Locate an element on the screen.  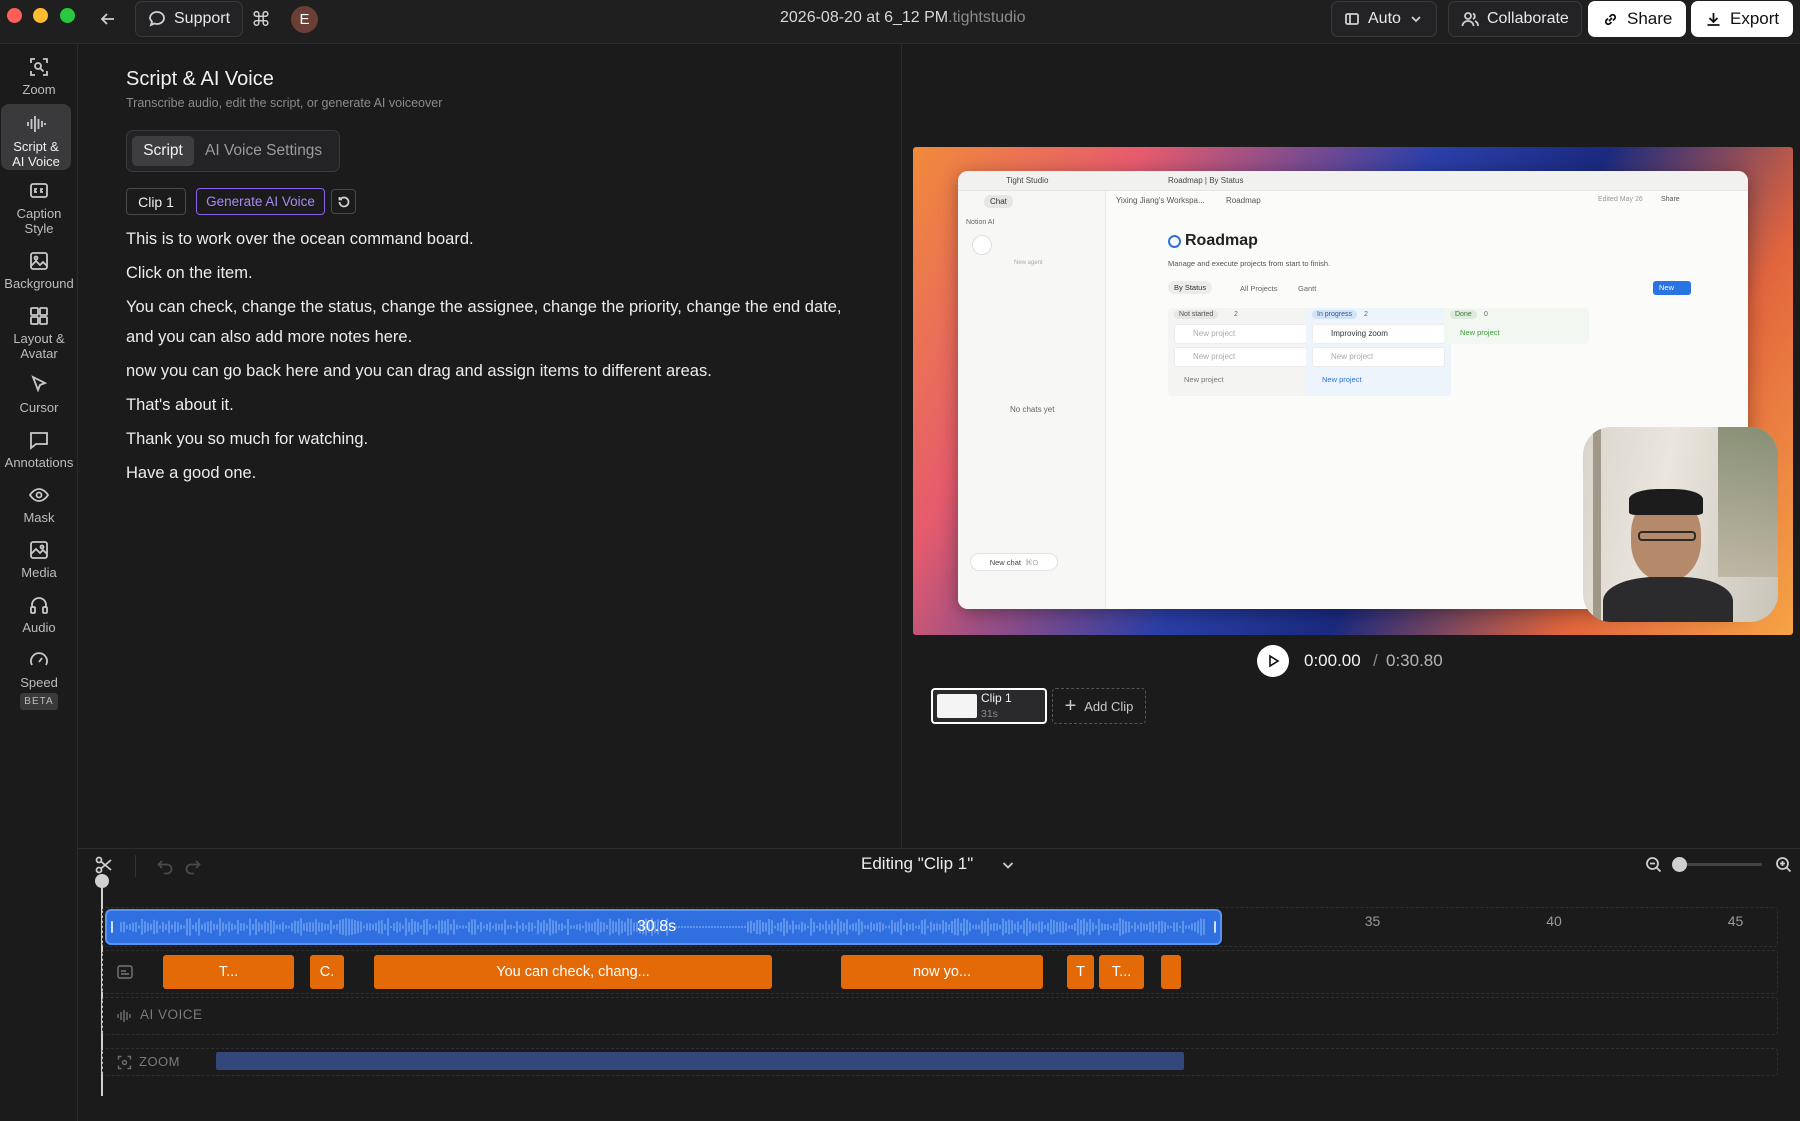
add-clip-button: + Add Clip is located at coordinates (1099, 706).